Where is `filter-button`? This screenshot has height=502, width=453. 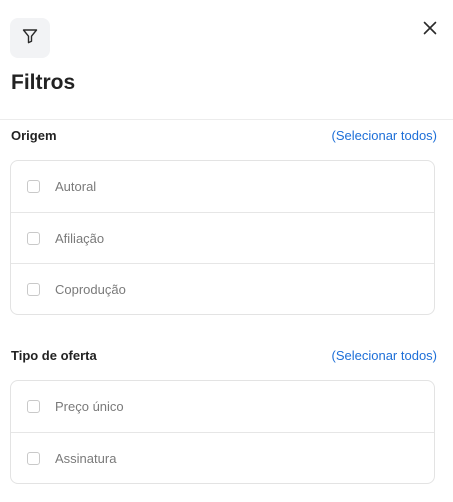 filter-button is located at coordinates (30, 38).